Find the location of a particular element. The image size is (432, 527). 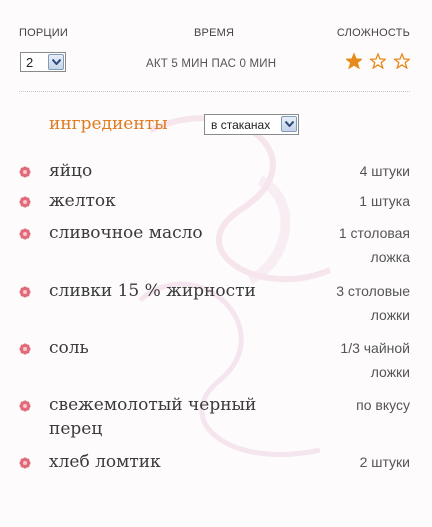

units-select: в стаканах is located at coordinates (251, 124).